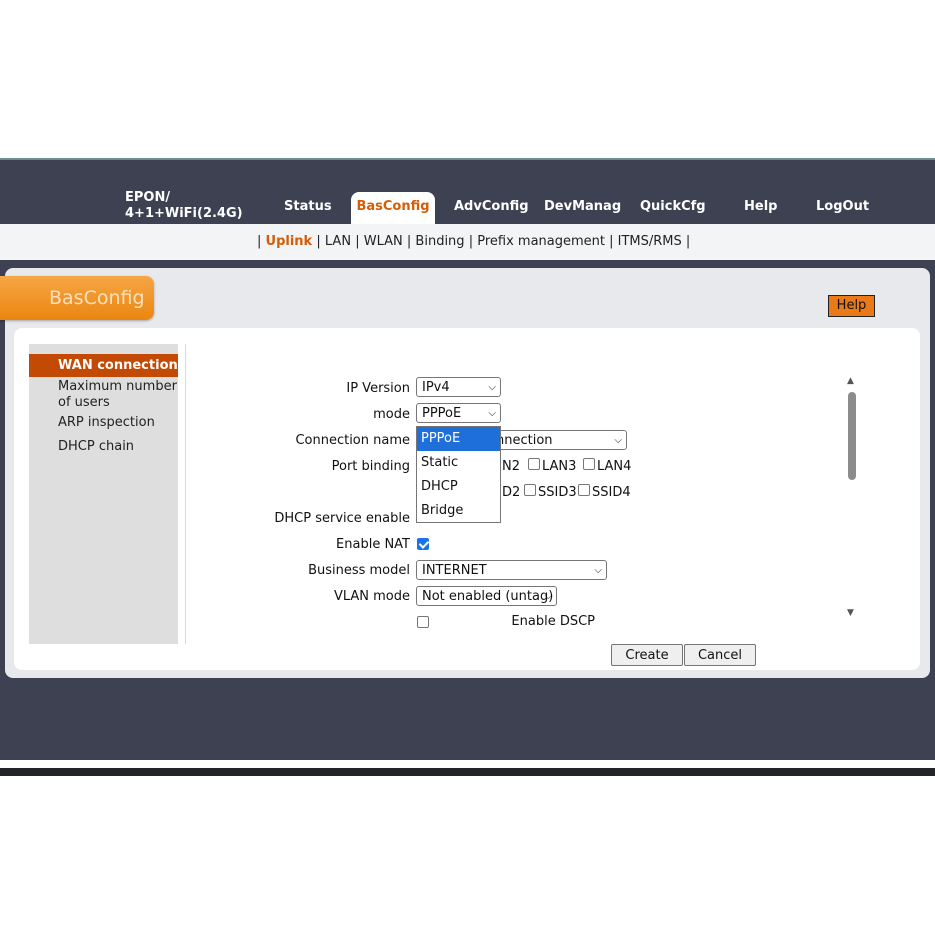 The height and width of the screenshot is (935, 935). What do you see at coordinates (650, 241) in the screenshot?
I see `subnav-itms-rms: ITMS/RMS` at bounding box center [650, 241].